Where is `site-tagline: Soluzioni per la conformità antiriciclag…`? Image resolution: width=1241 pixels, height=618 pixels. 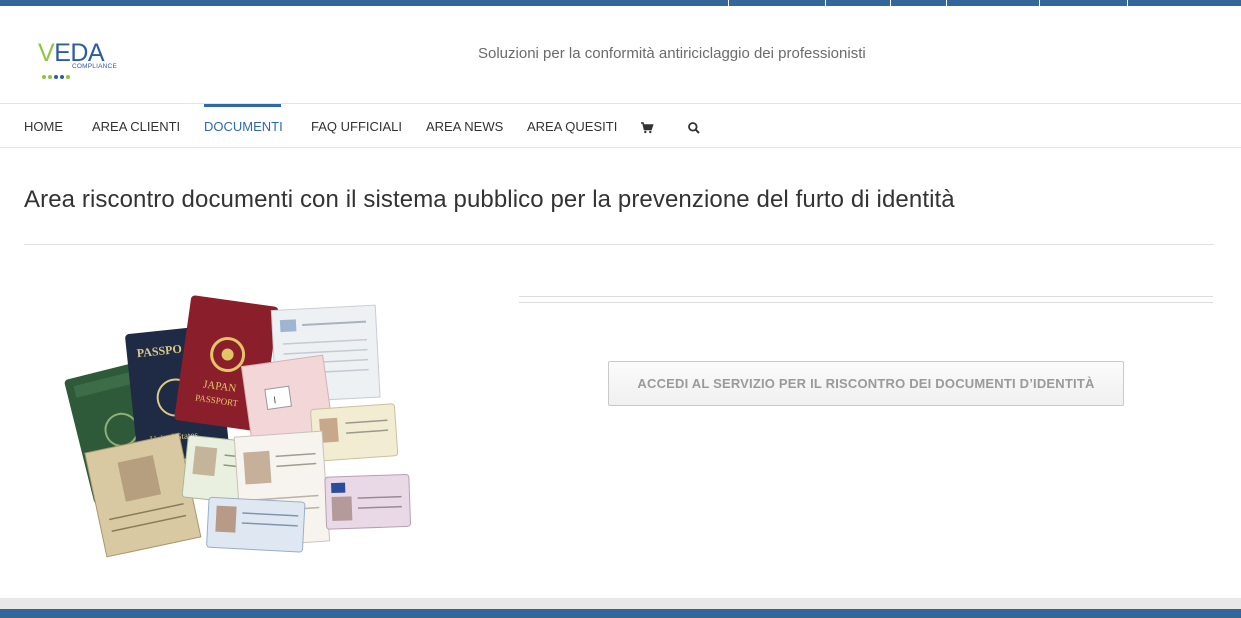 site-tagline: Soluzioni per la conformità antiriciclag… is located at coordinates (672, 53).